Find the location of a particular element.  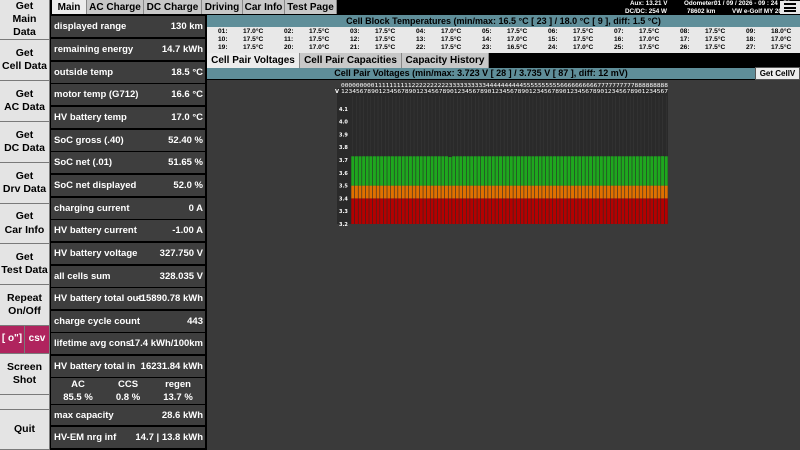

data-row-hv-battery-voltage: HV battery voltage 327.750 V is located at coordinates (128, 253).